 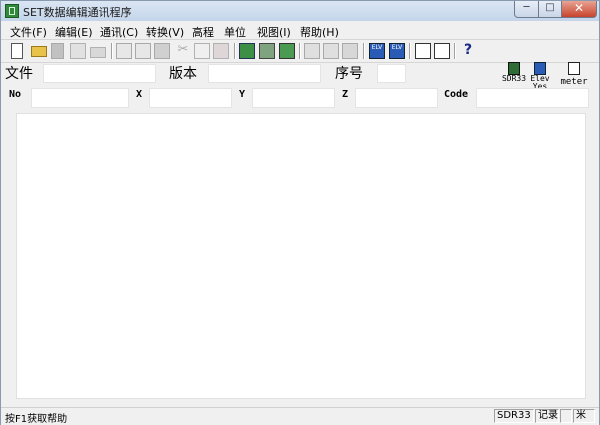 I want to click on no-label: No, so click(x=15, y=94).